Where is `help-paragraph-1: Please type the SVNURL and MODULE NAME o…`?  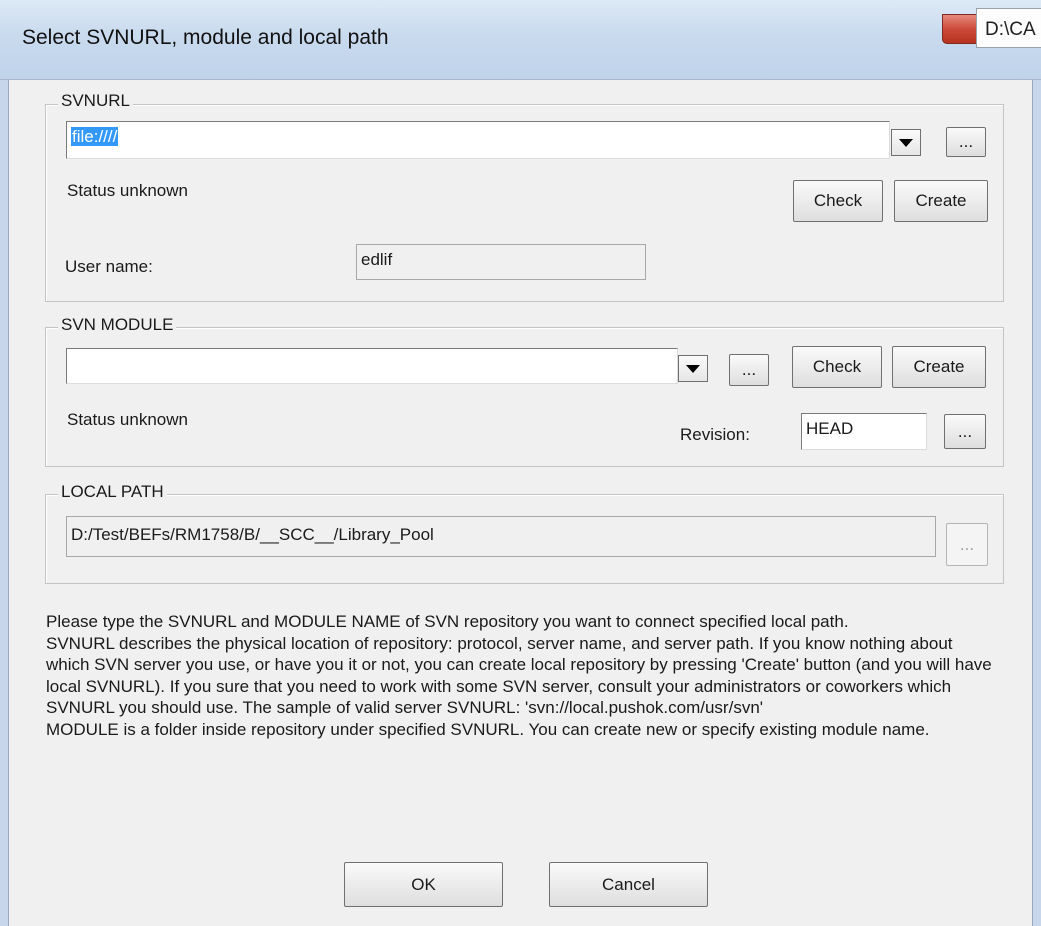
help-paragraph-1: Please type the SVNURL and MODULE NAME o… is located at coordinates (447, 621).